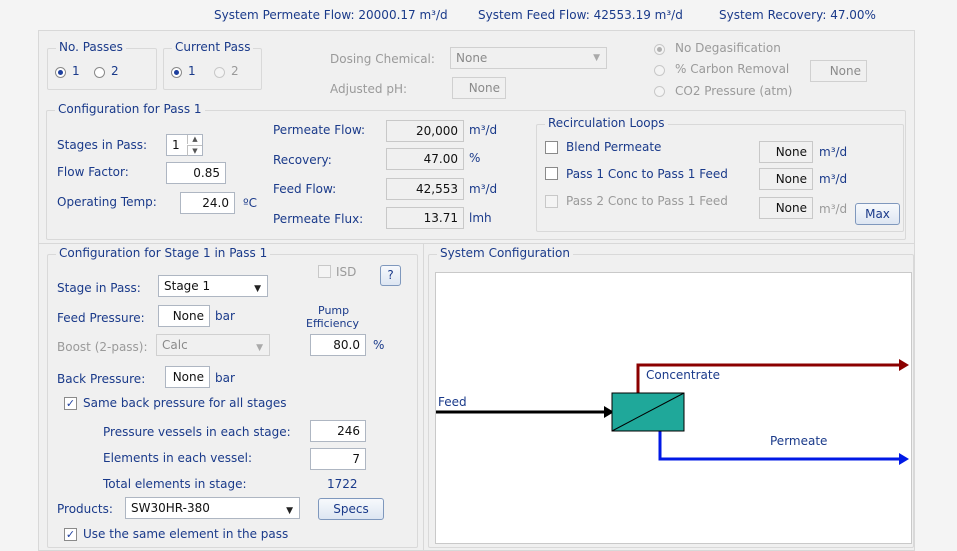  I want to click on recovery-field: 47.00, so click(425, 159).